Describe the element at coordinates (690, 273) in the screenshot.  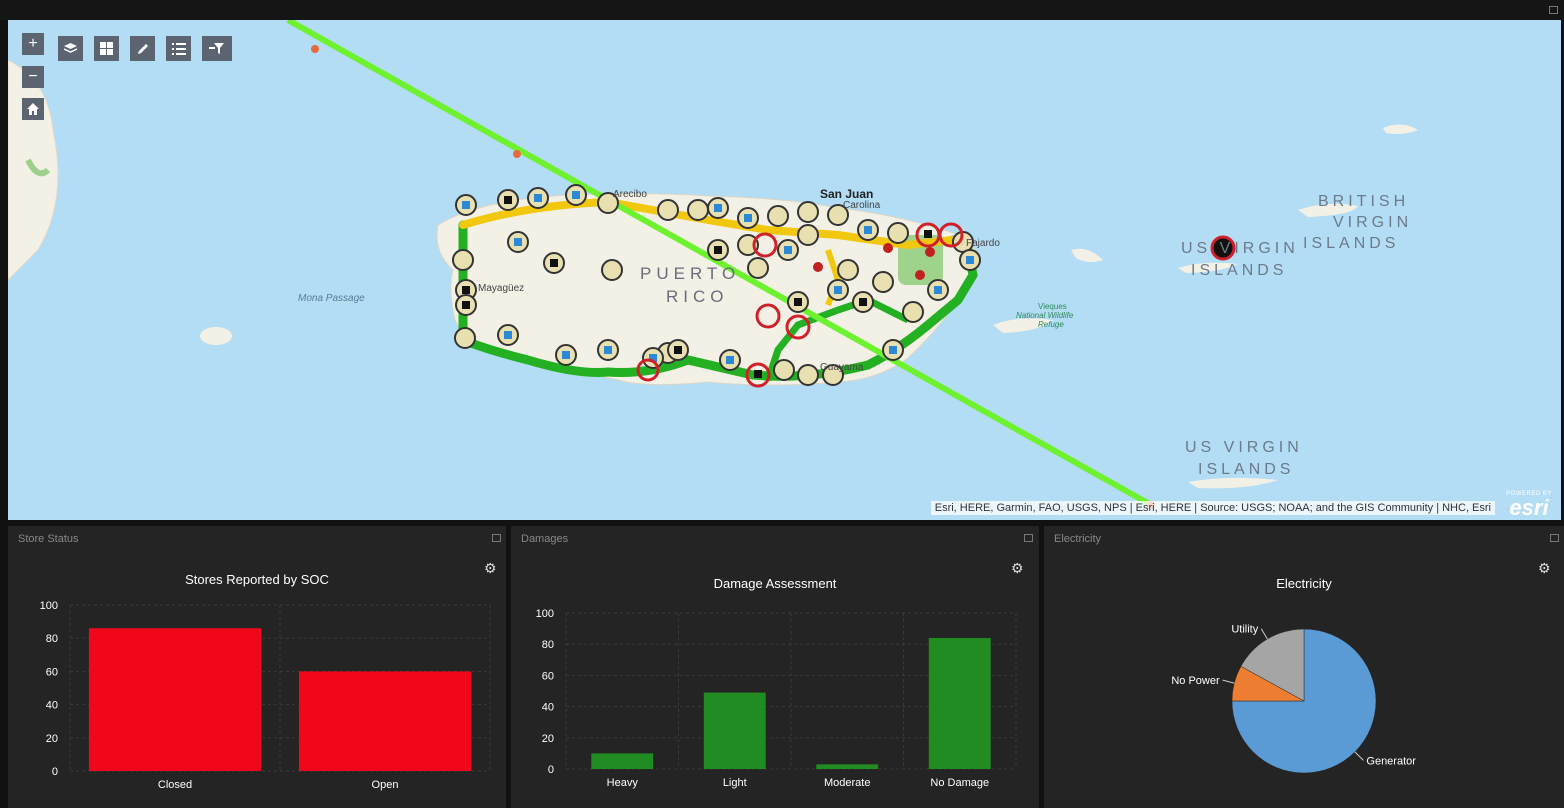
I see `label-puerto: PUERTO` at that location.